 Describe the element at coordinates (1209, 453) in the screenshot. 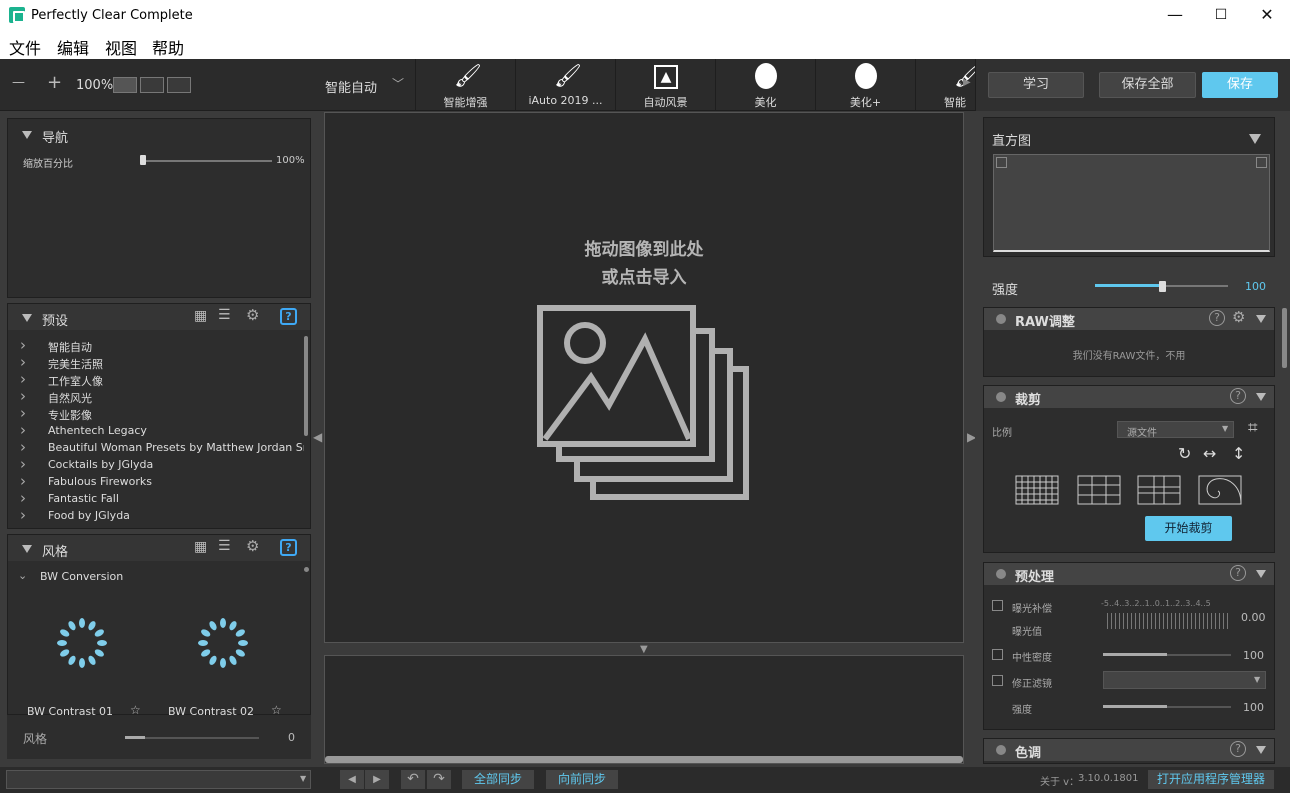

I see `flip-horizontal-icon: ↔` at that location.